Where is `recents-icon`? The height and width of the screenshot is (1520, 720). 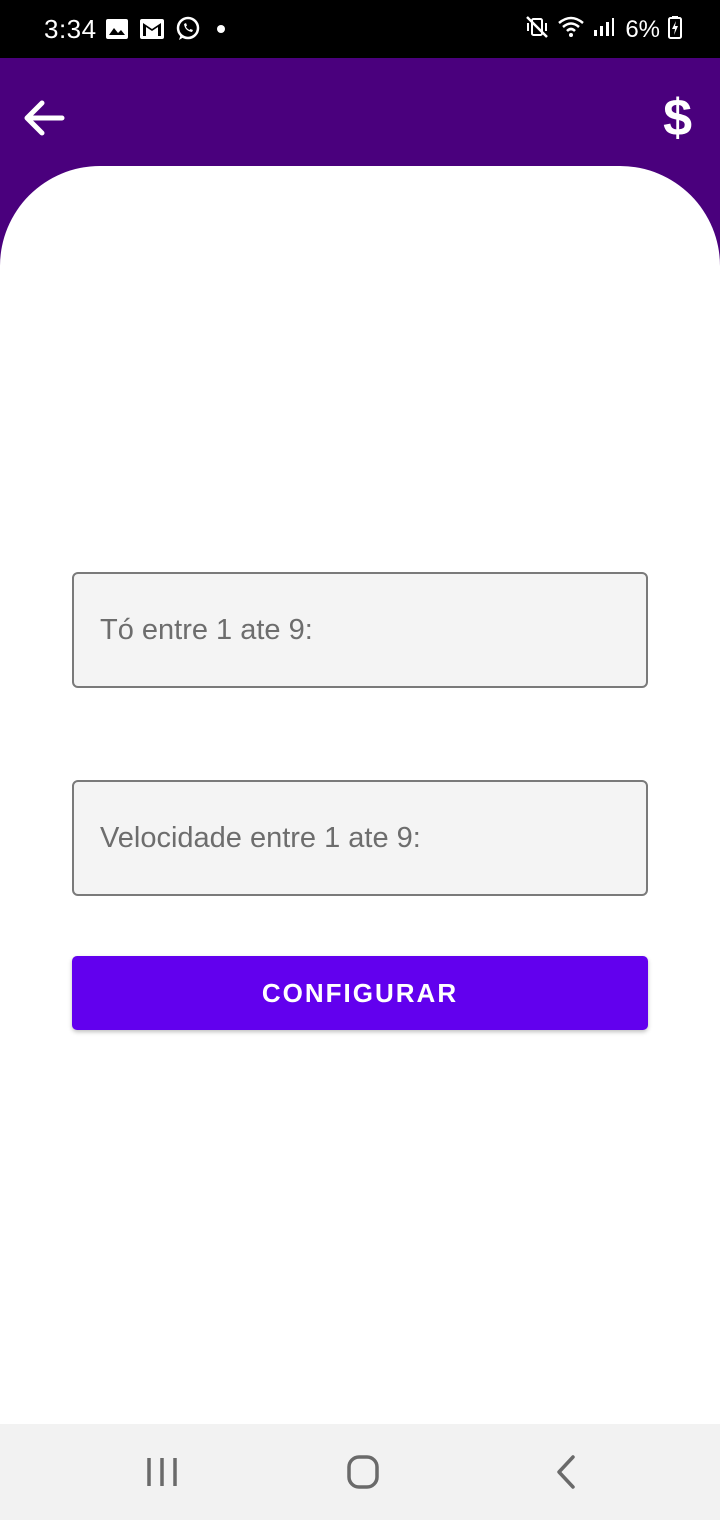
recents-icon is located at coordinates (162, 1472).